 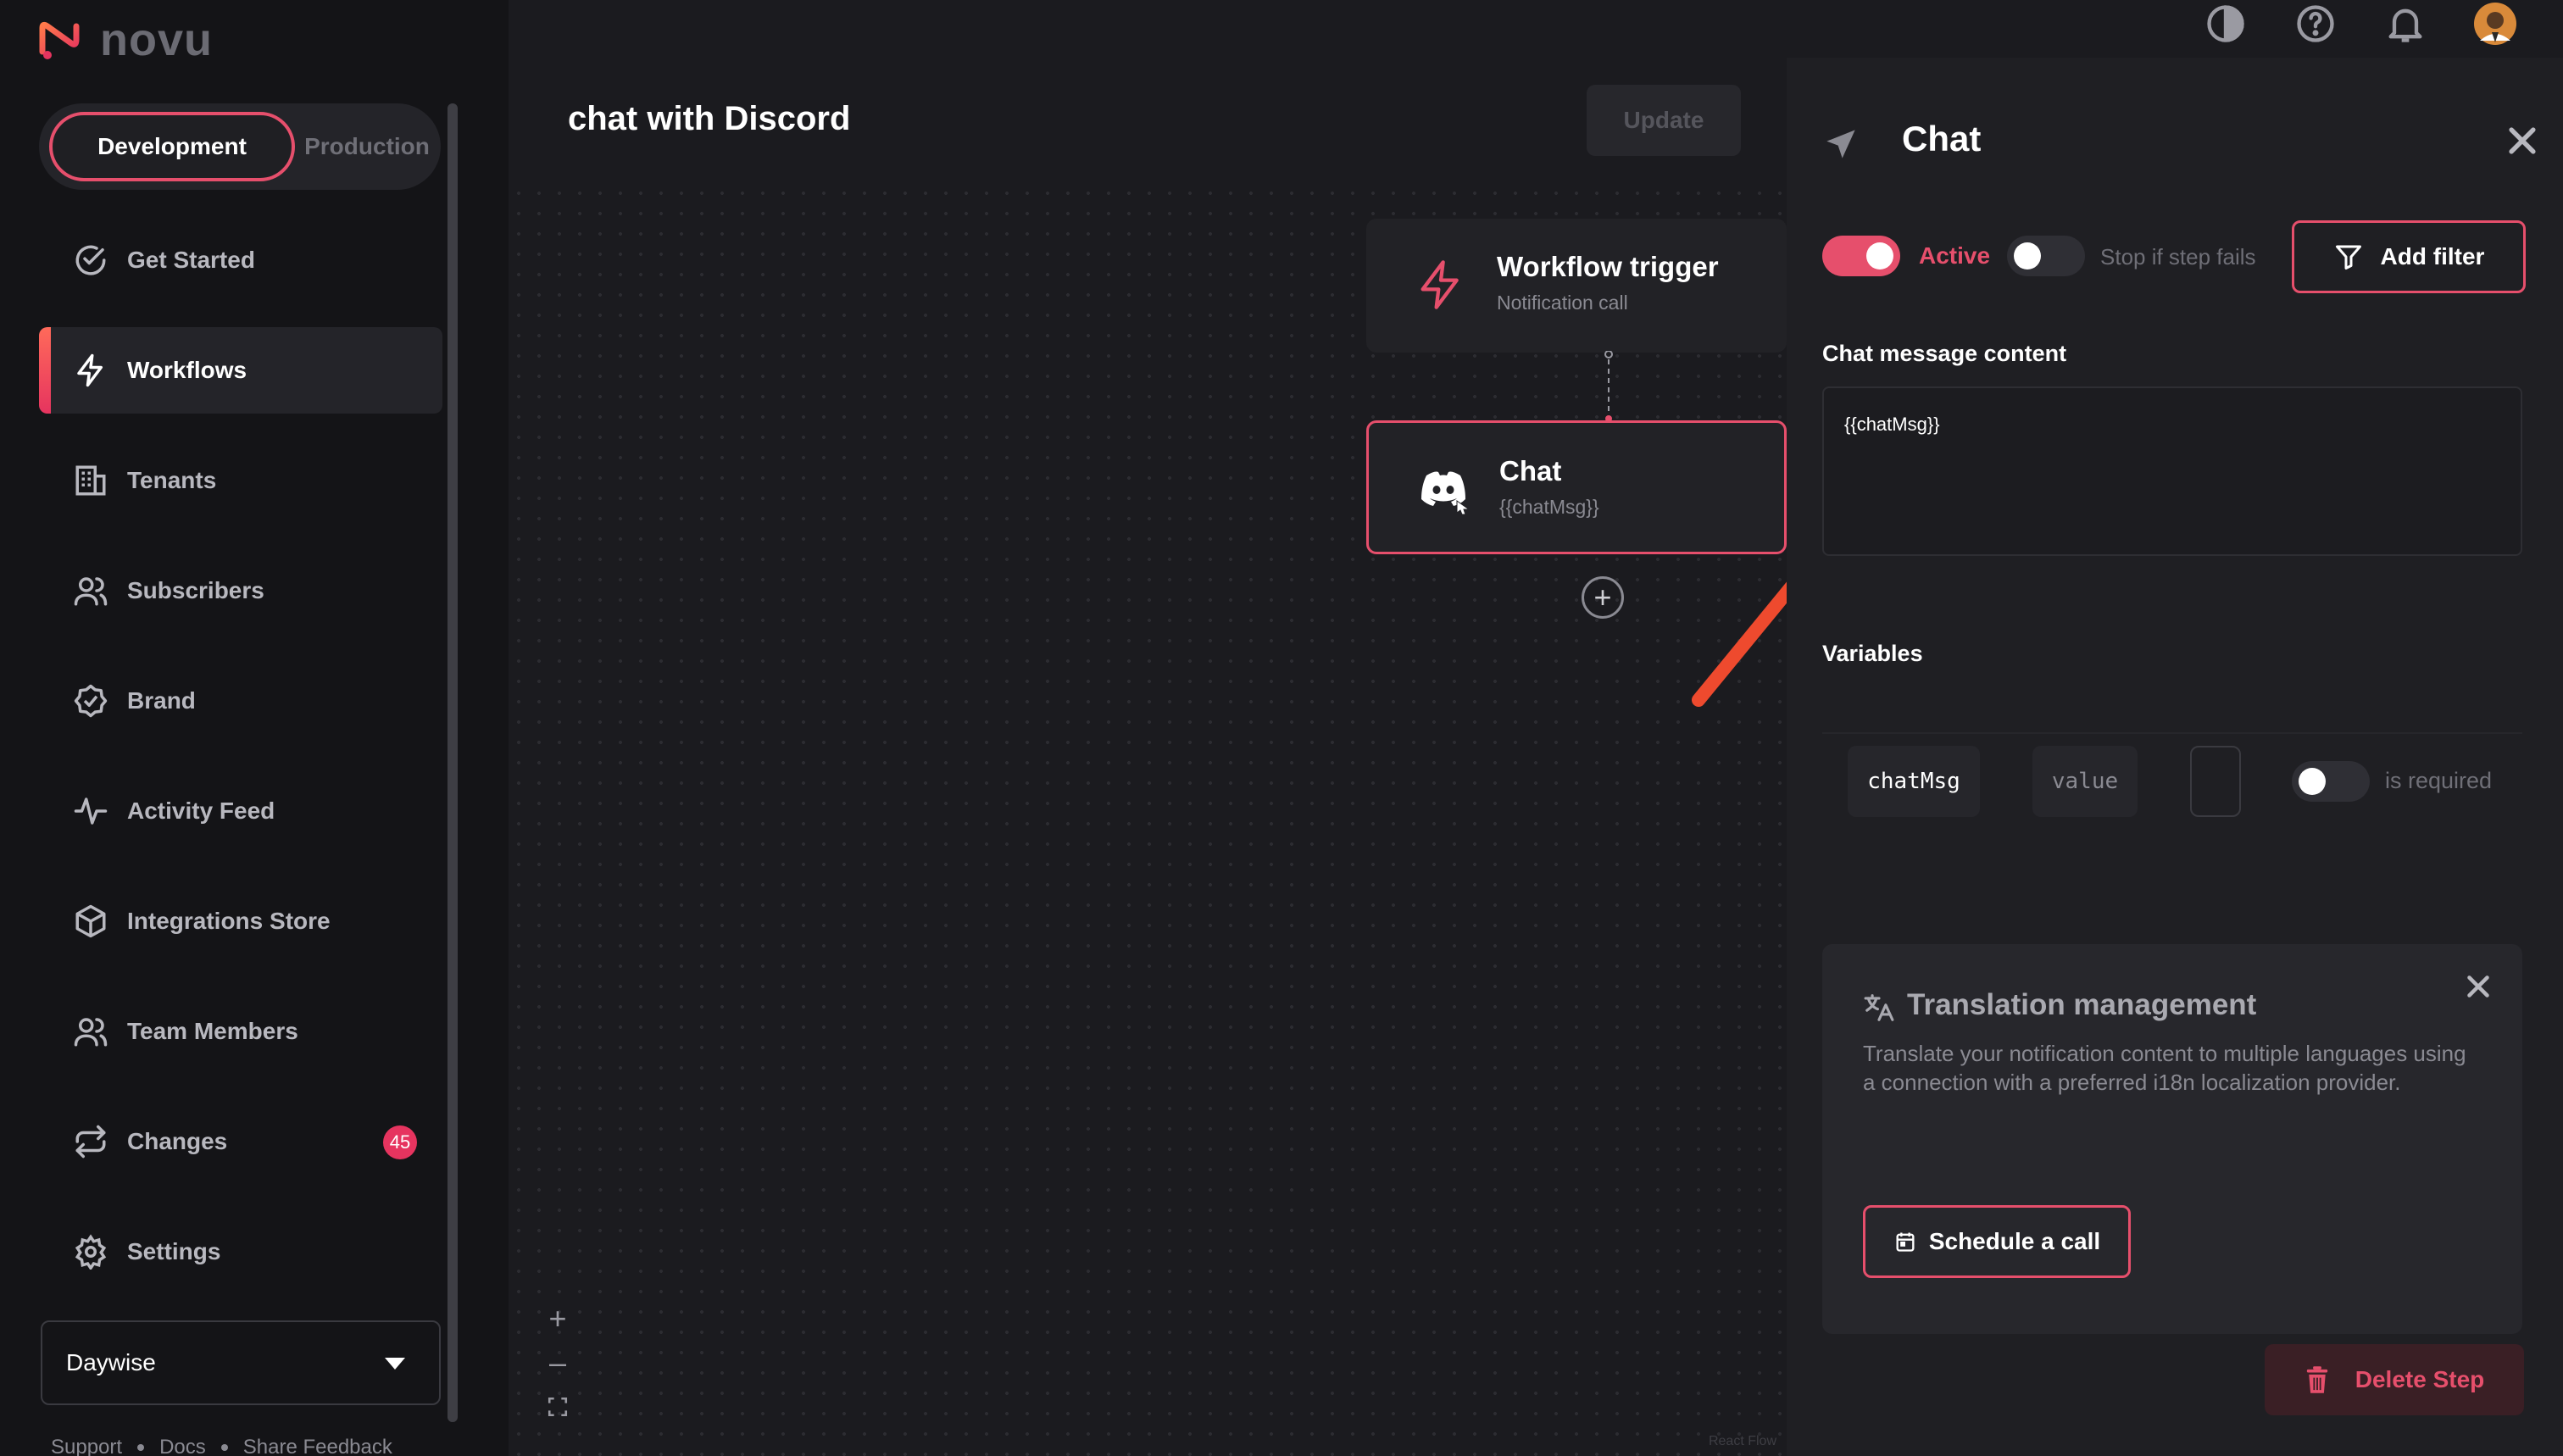 What do you see at coordinates (558, 1319) in the screenshot?
I see `zoom-in-button: +` at bounding box center [558, 1319].